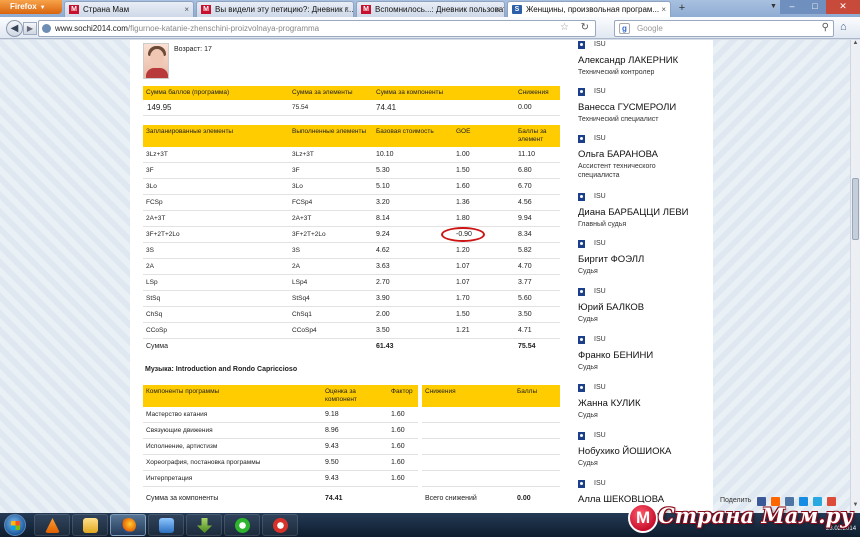 The width and height of the screenshot is (860, 537). What do you see at coordinates (383, 298) in the screenshot?
I see `element-base: 3.90` at bounding box center [383, 298].